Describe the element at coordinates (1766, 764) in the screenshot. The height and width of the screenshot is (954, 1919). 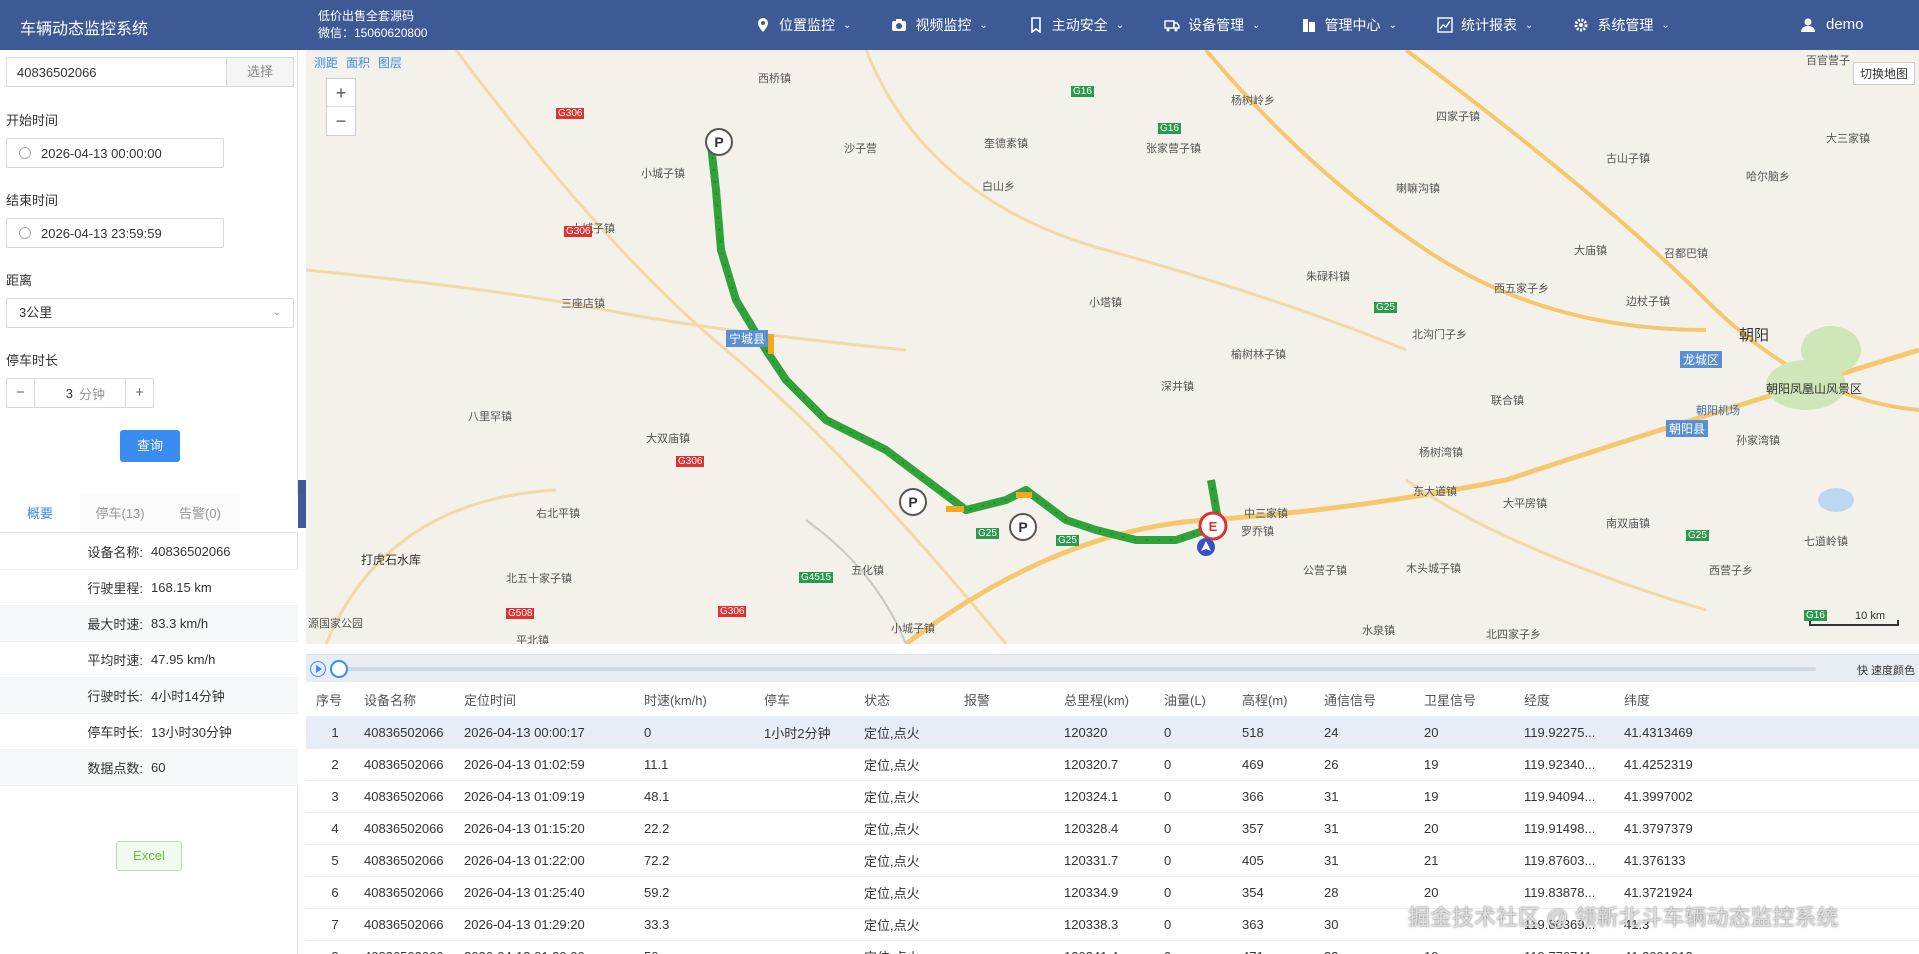
I see `table-cell: 41.4252319` at that location.